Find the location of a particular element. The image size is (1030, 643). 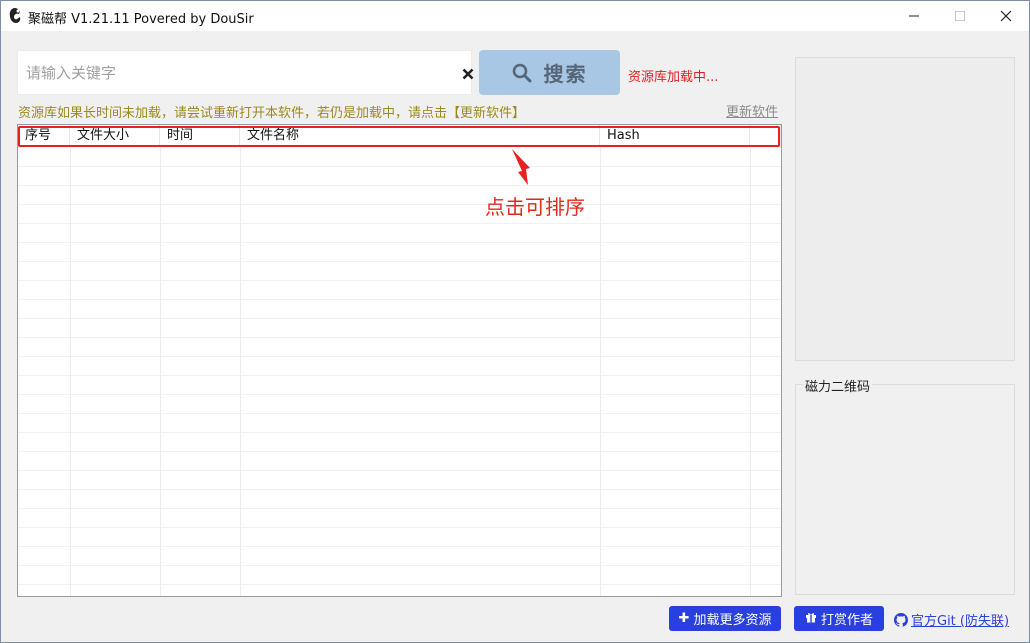

gift-icon is located at coordinates (811, 619).